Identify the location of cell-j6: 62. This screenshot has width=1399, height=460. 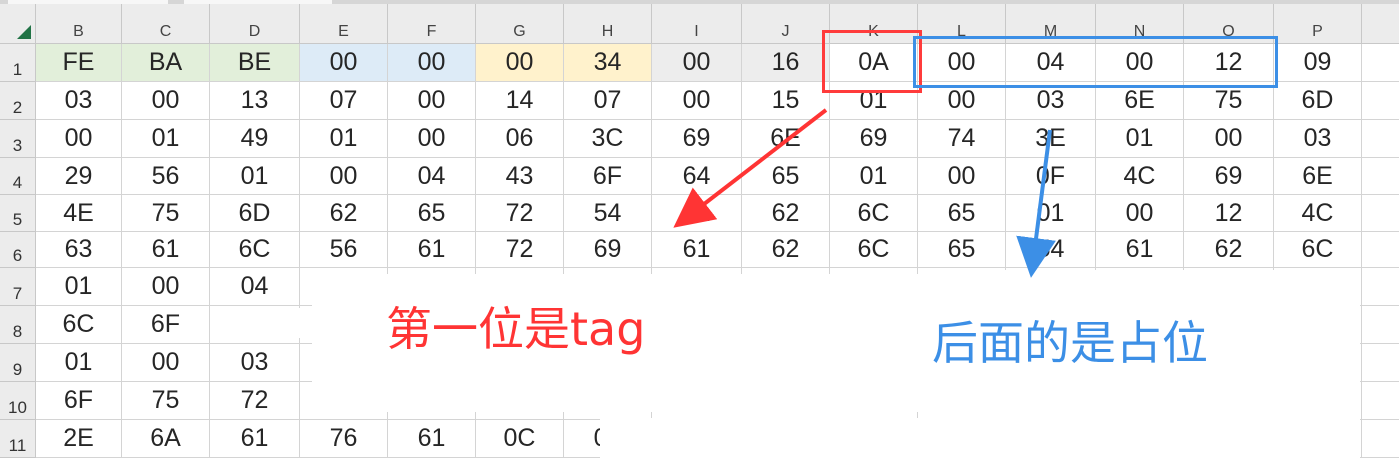
(786, 250).